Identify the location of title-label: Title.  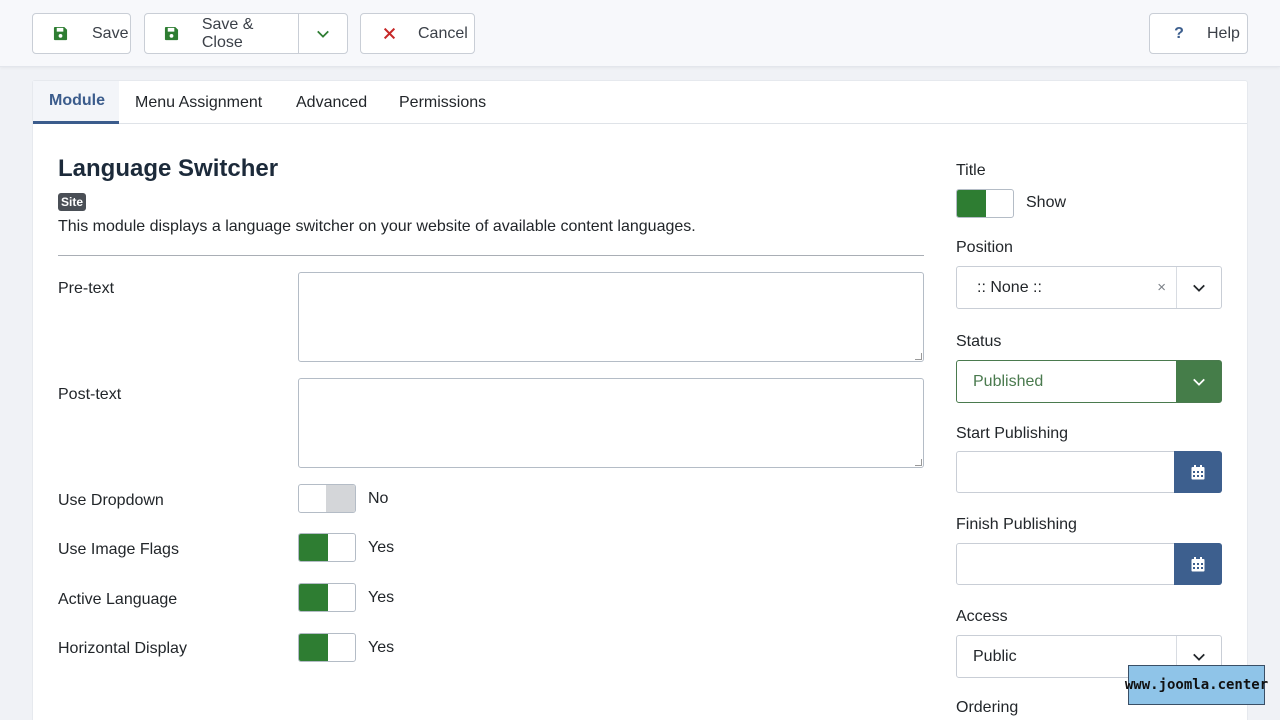
(971, 170).